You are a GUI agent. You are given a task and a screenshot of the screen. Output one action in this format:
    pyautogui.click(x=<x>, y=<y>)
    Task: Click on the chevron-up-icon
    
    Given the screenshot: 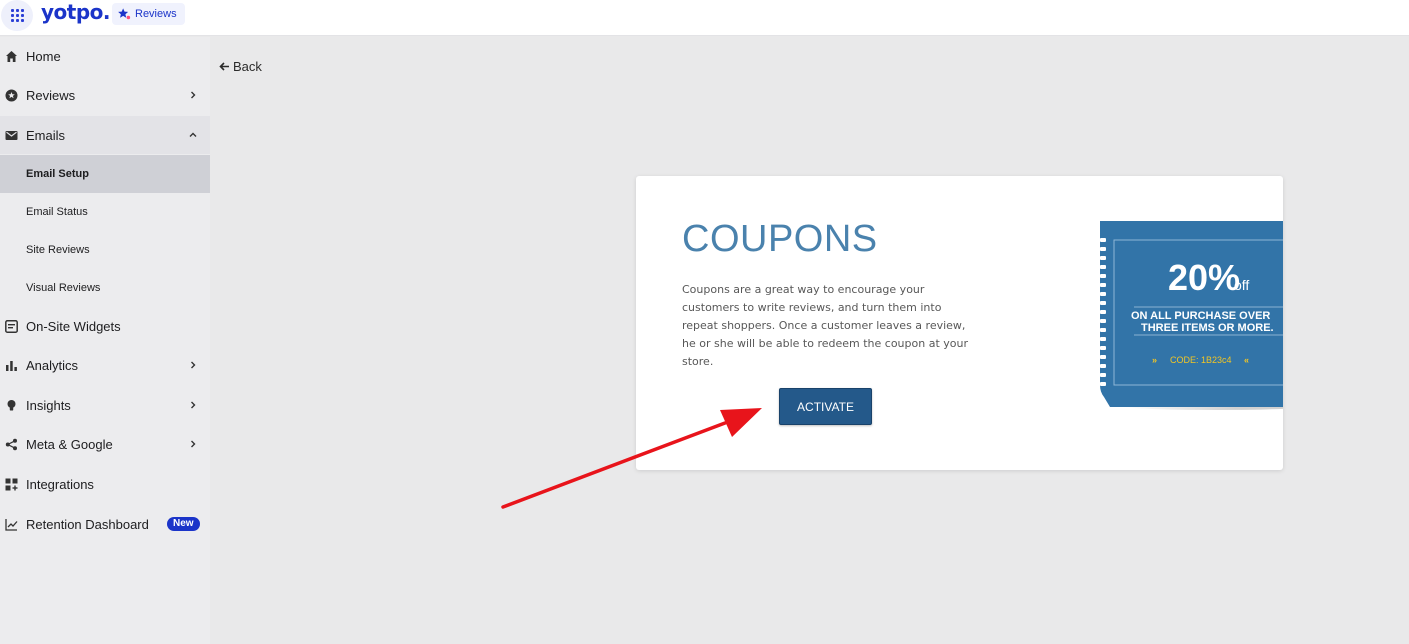 What is the action you would take?
    pyautogui.click(x=193, y=134)
    